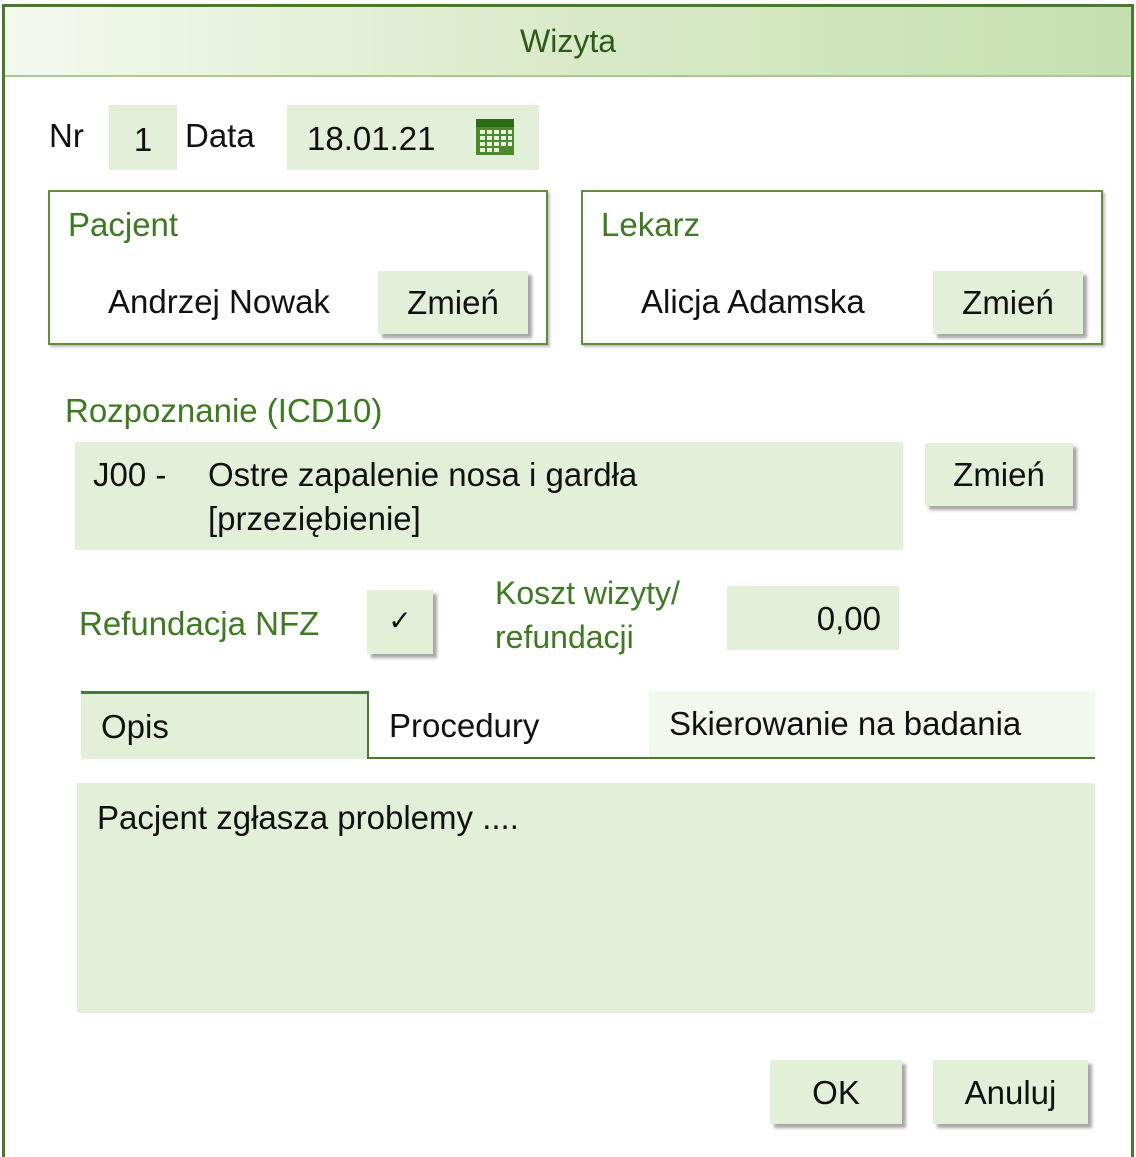 The width and height of the screenshot is (1136, 1157). What do you see at coordinates (1010, 1092) in the screenshot?
I see `cancel-button: Anuluj` at bounding box center [1010, 1092].